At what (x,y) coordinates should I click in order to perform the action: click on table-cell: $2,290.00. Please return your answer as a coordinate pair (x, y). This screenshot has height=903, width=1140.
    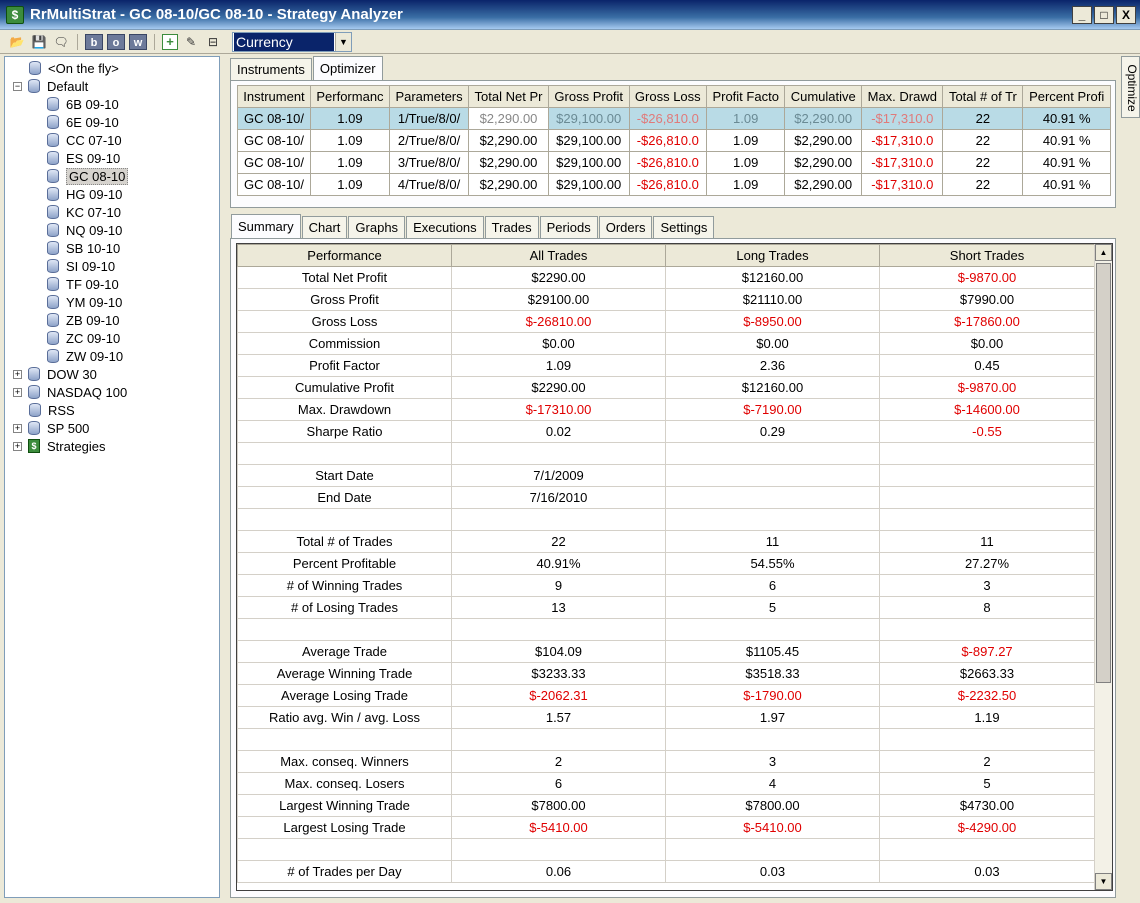
    Looking at the image, I should click on (823, 118).